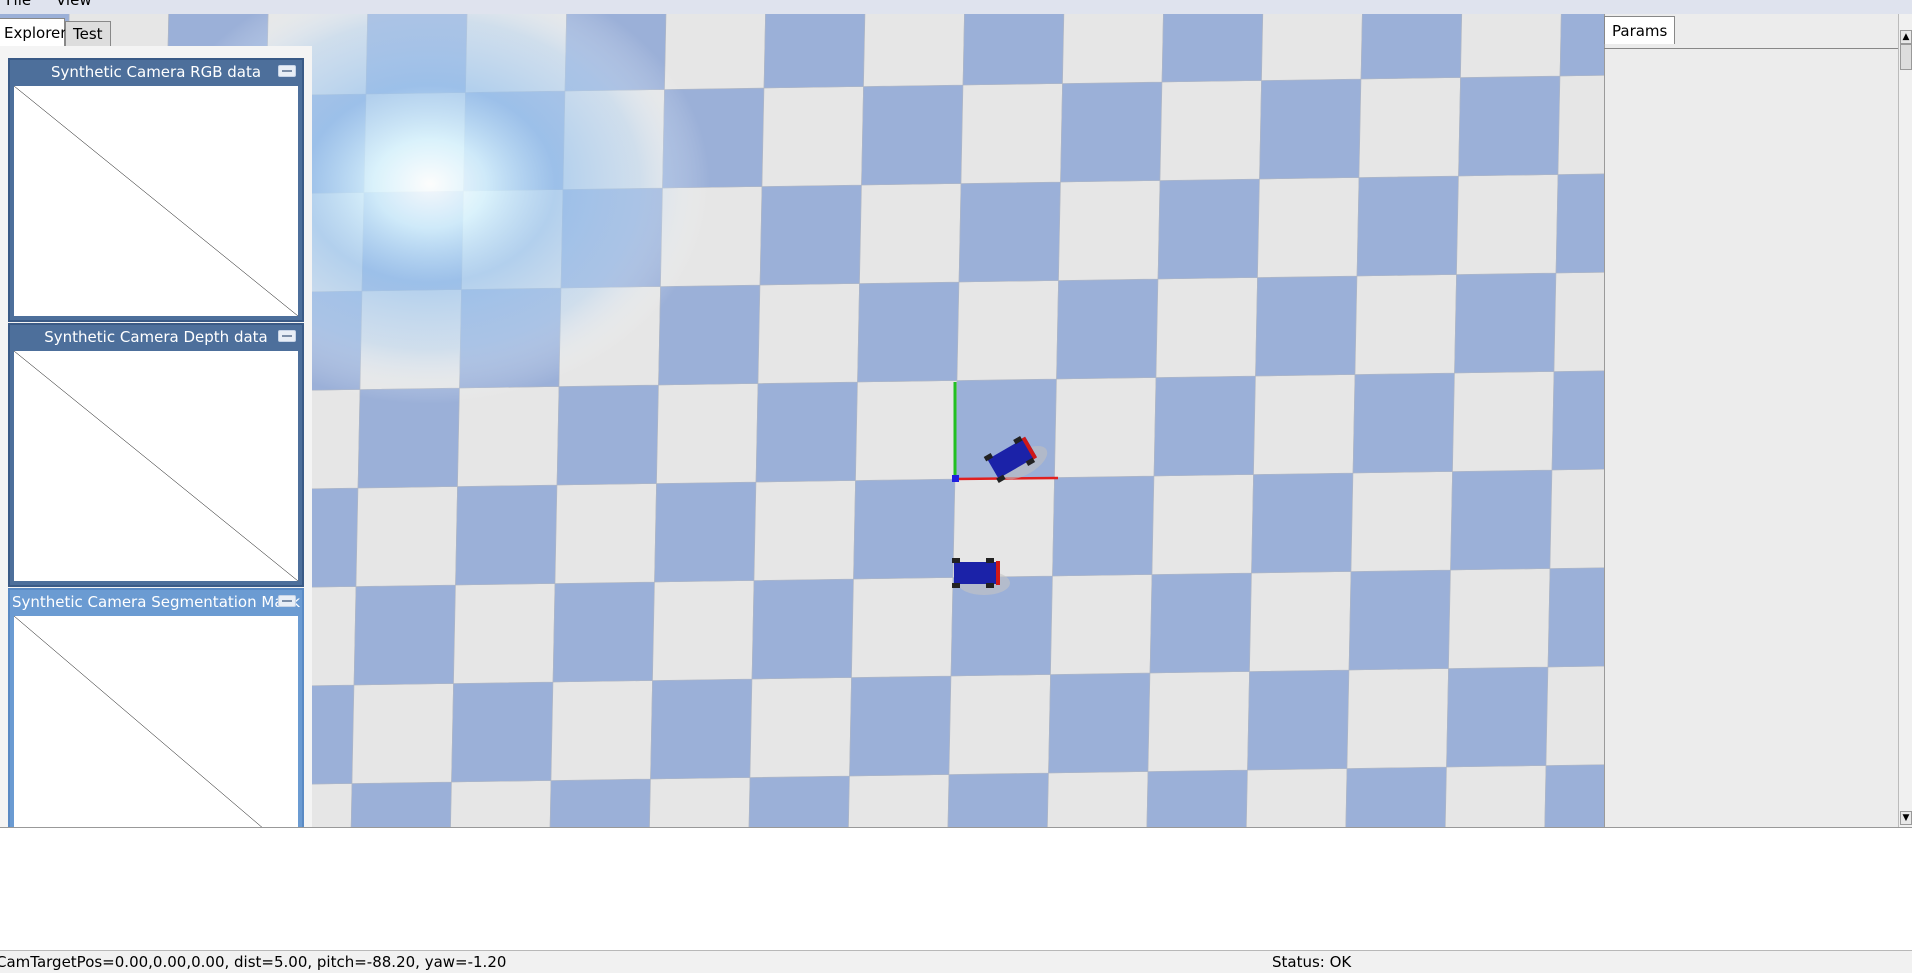 The width and height of the screenshot is (1912, 973). I want to click on menu-bar: File View, so click(956, 7).